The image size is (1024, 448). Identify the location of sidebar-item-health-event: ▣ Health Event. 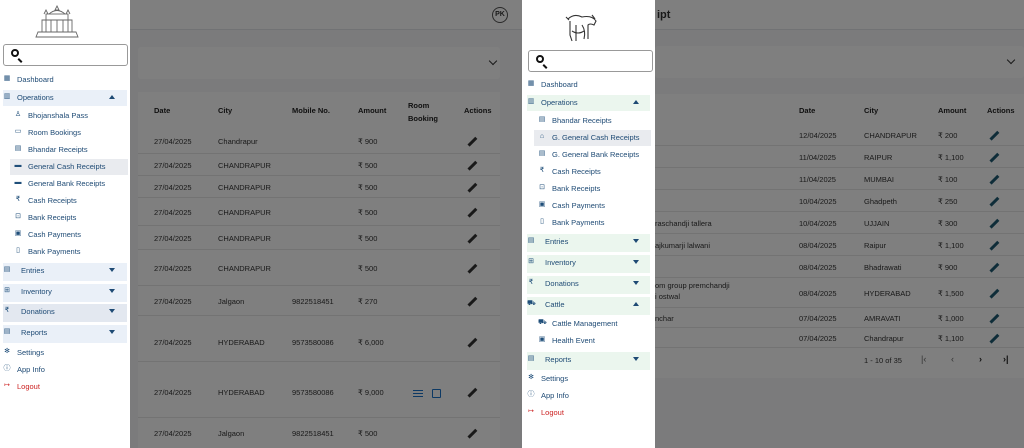
(594, 341).